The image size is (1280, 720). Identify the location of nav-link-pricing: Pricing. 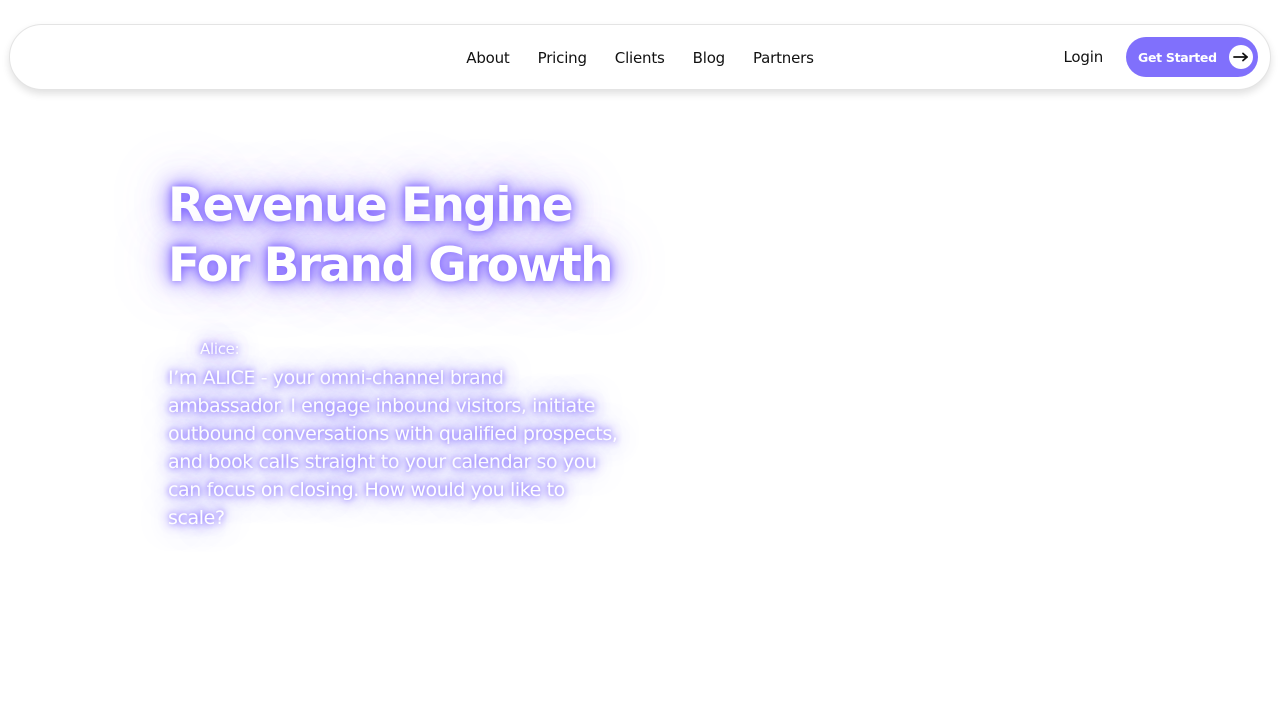
(562, 58).